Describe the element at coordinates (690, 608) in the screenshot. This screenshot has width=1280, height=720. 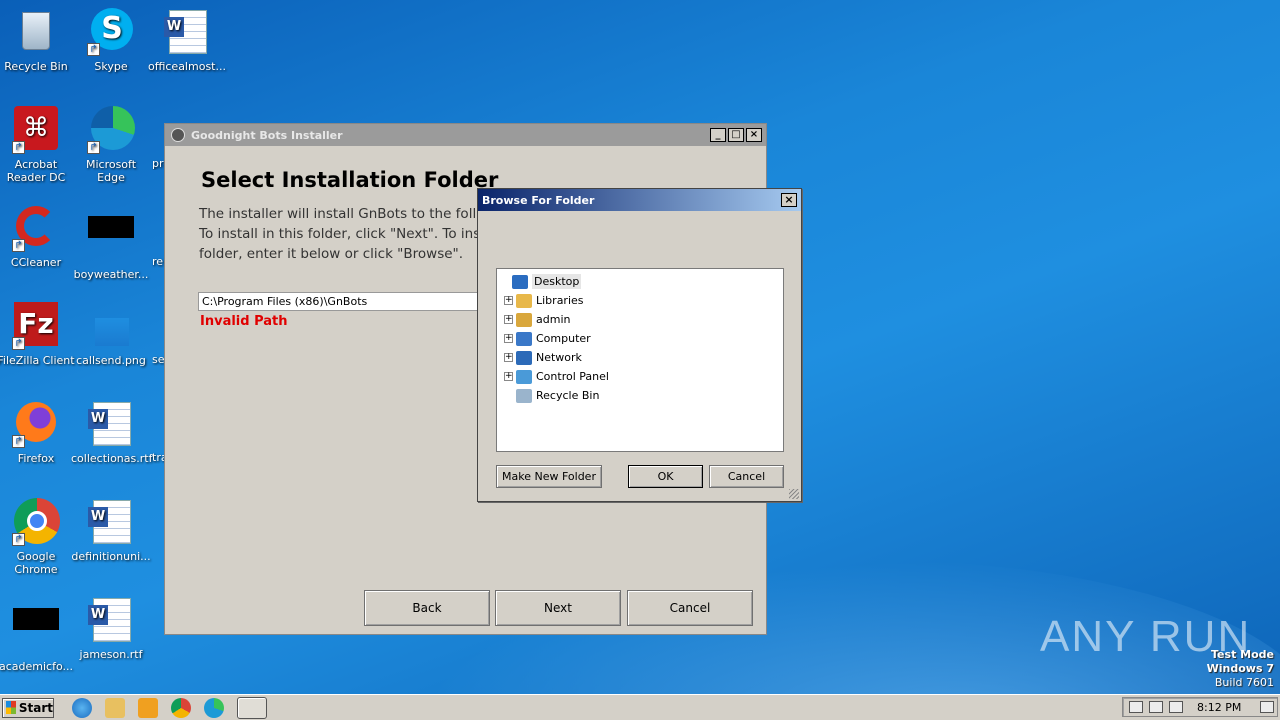
I see `cancel-button: Cancel` at that location.